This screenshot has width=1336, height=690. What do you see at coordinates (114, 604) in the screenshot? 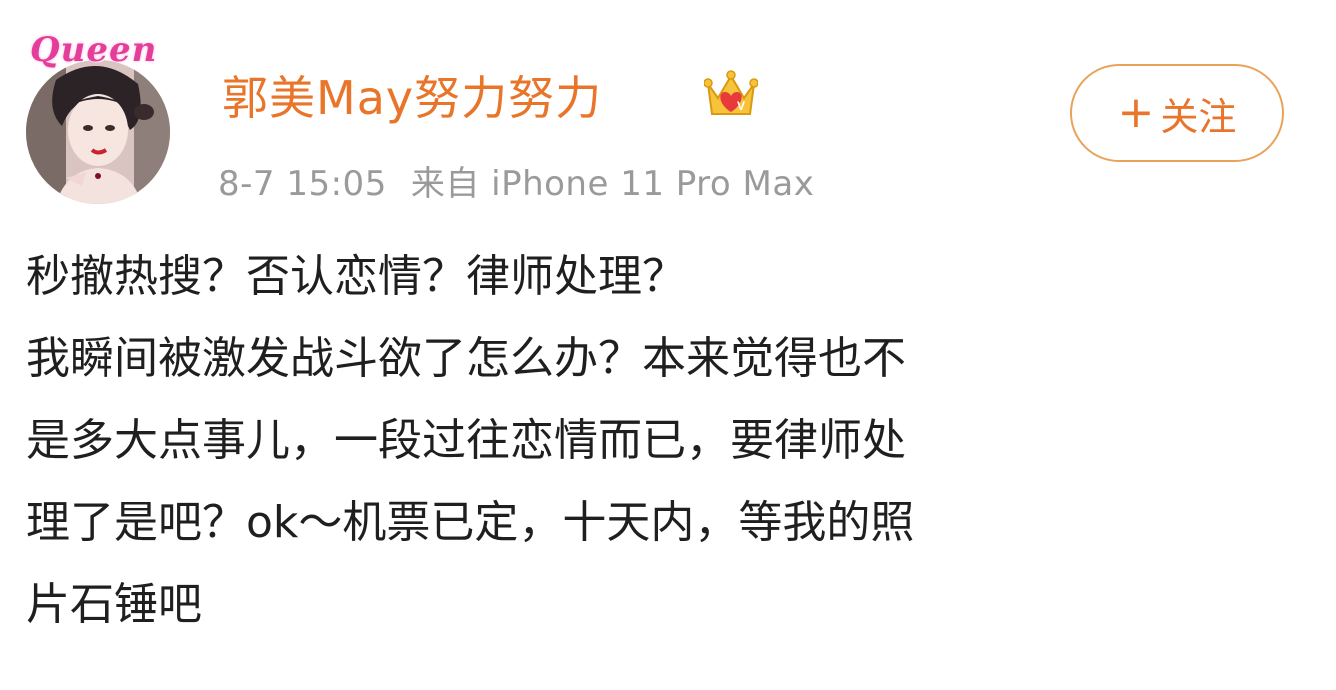
I see `content-line: 片石锤吧` at bounding box center [114, 604].